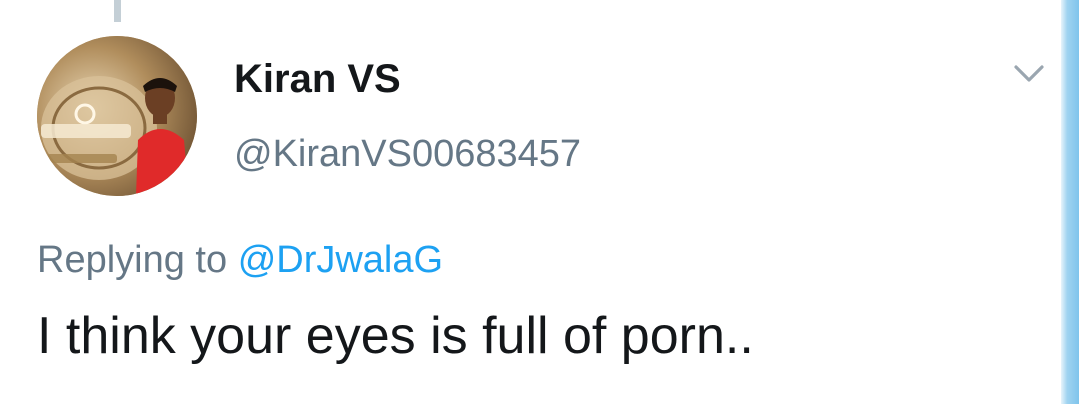 Image resolution: width=1079 pixels, height=404 pixels. I want to click on chevron-down-icon, so click(1029, 73).